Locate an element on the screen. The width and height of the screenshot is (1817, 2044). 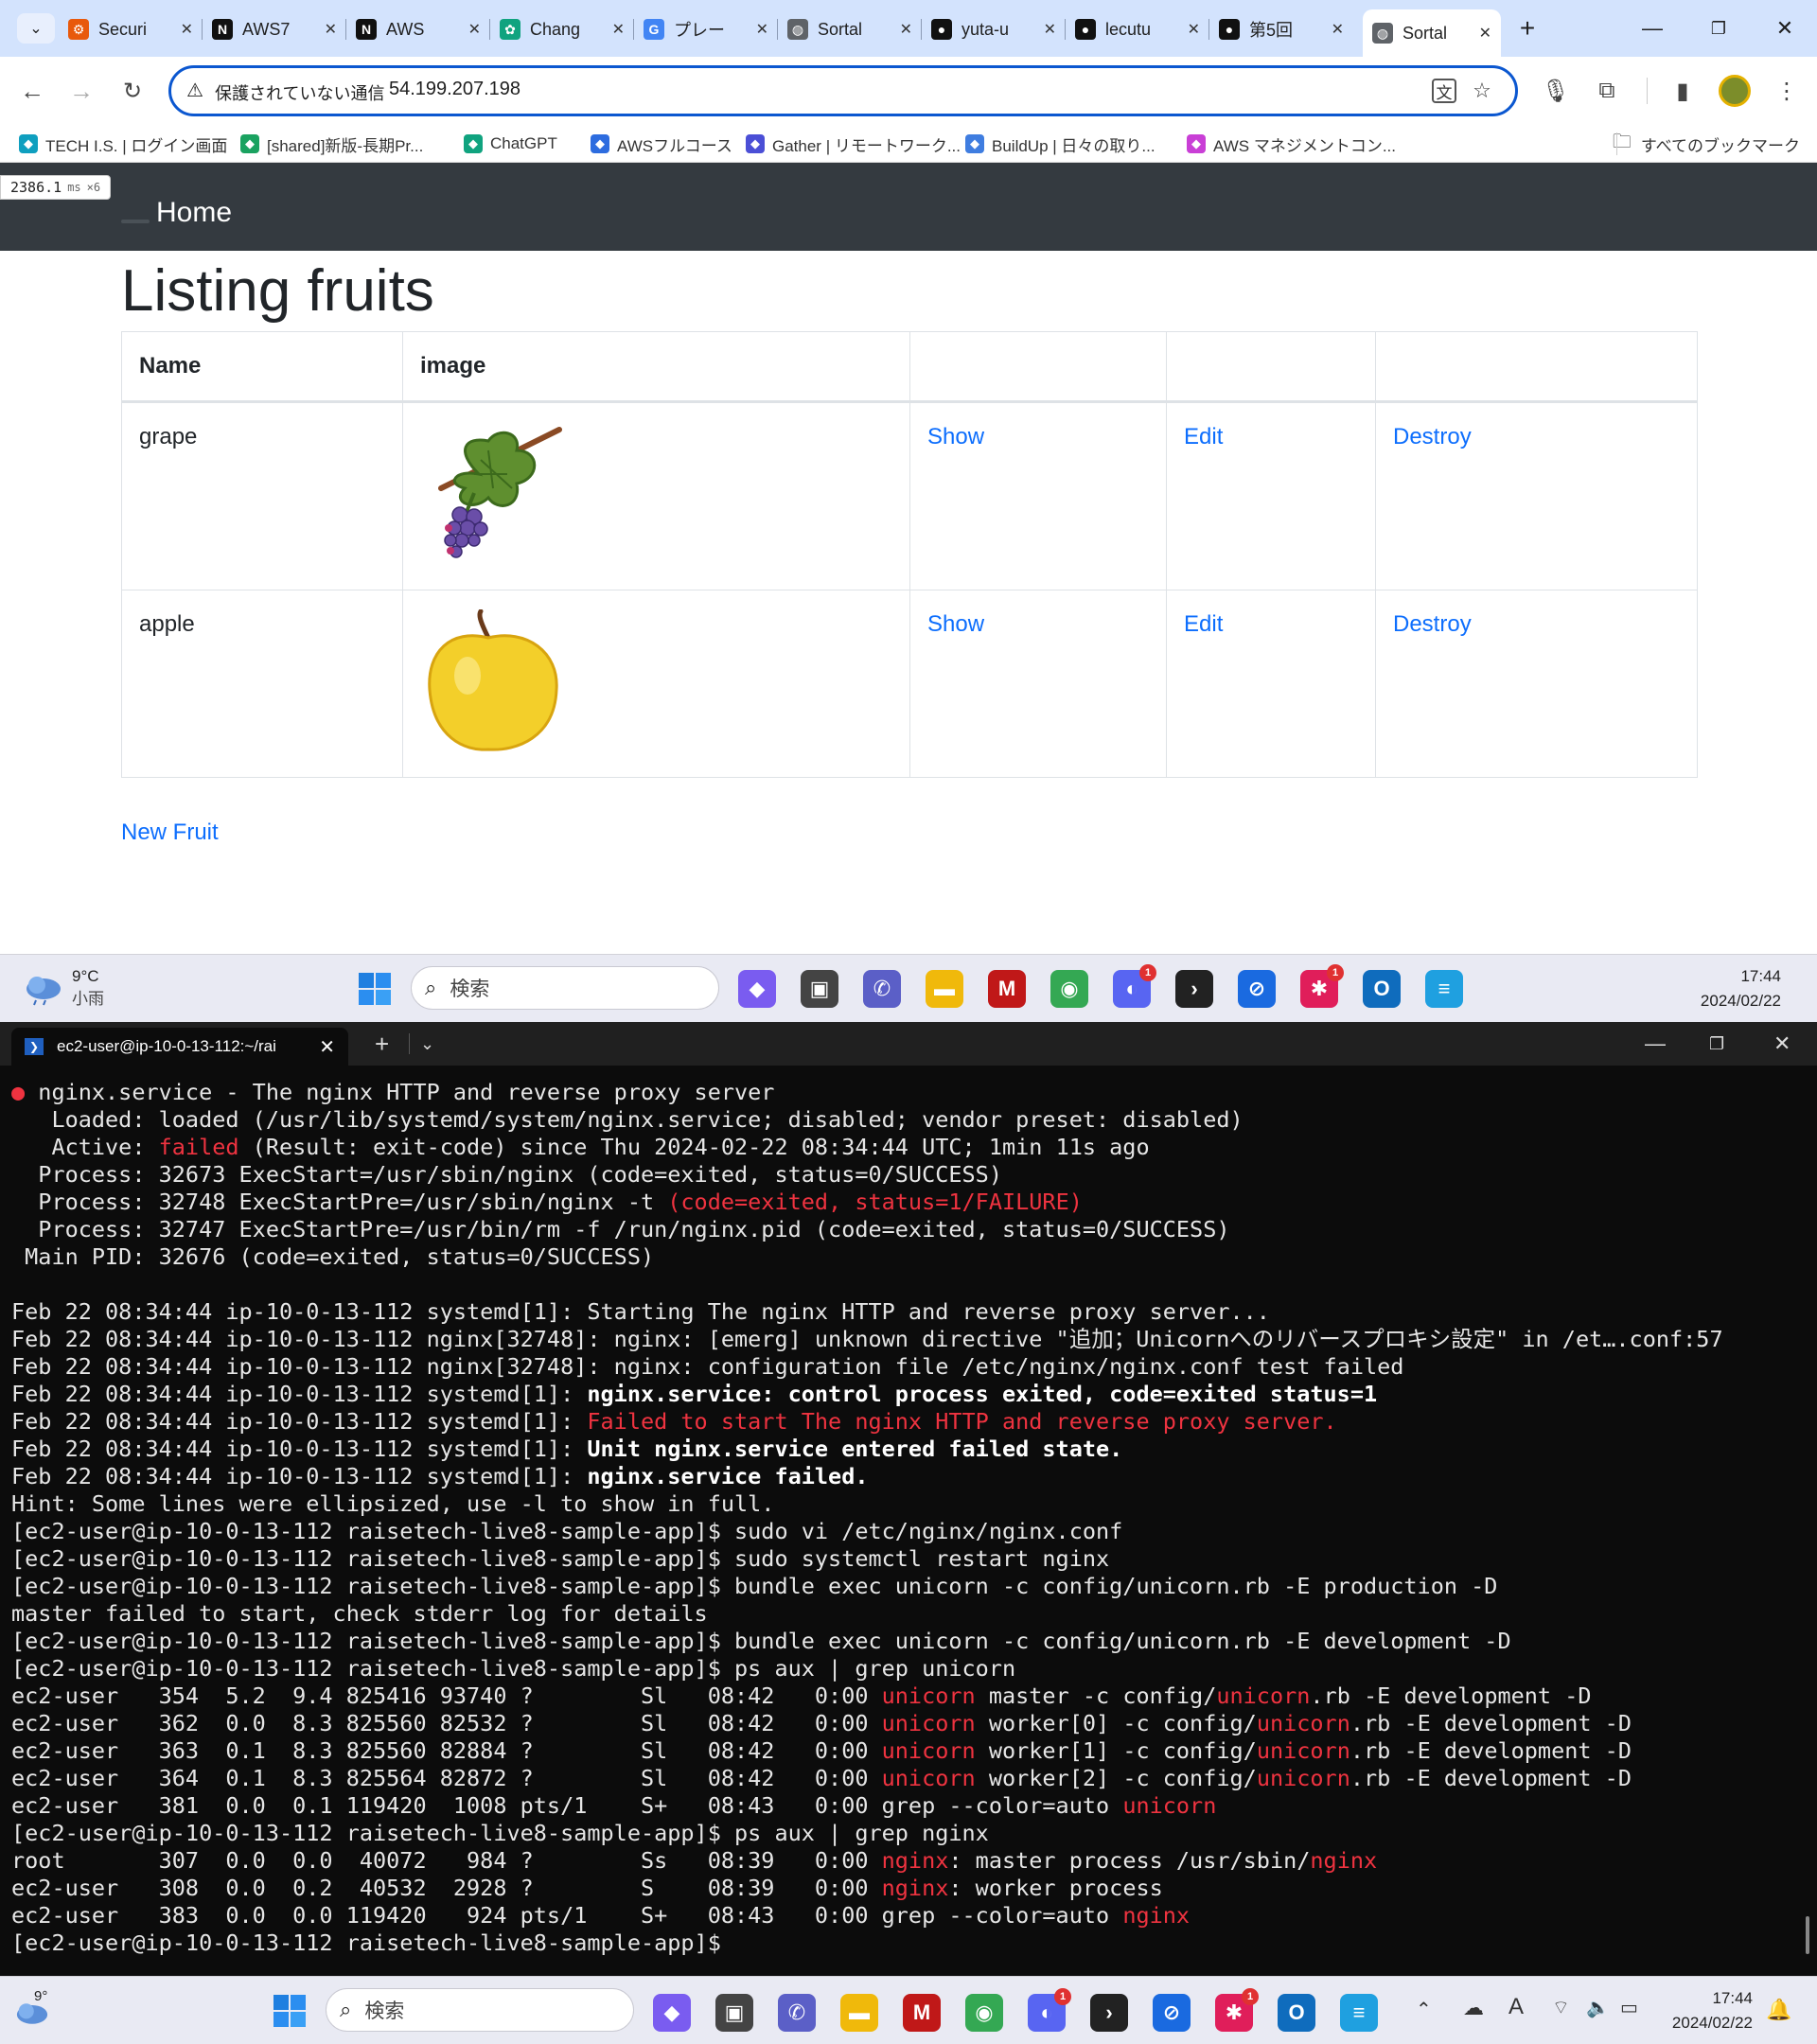
browser-tab: ● 第5回 ✕ is located at coordinates (1281, 29).